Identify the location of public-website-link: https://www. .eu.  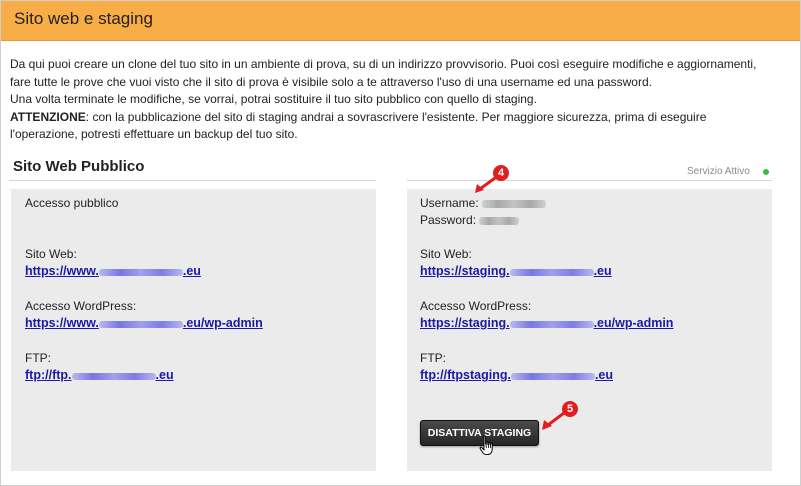
(113, 271).